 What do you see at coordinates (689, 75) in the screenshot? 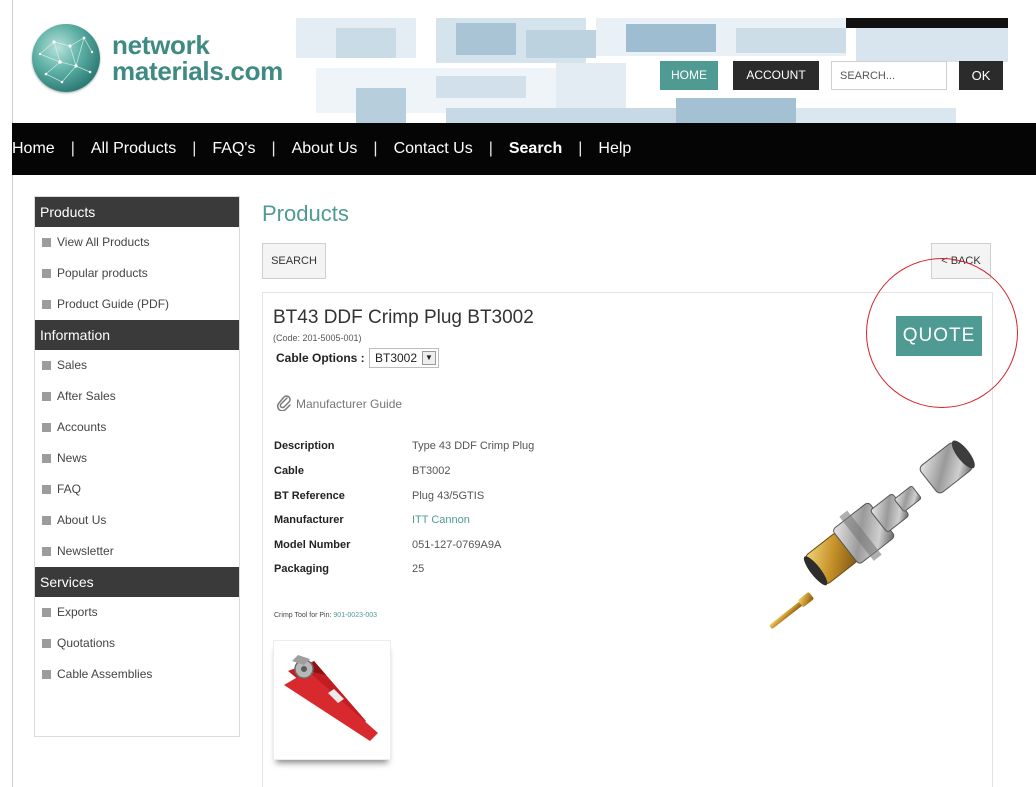
I see `home-button: HOME` at bounding box center [689, 75].